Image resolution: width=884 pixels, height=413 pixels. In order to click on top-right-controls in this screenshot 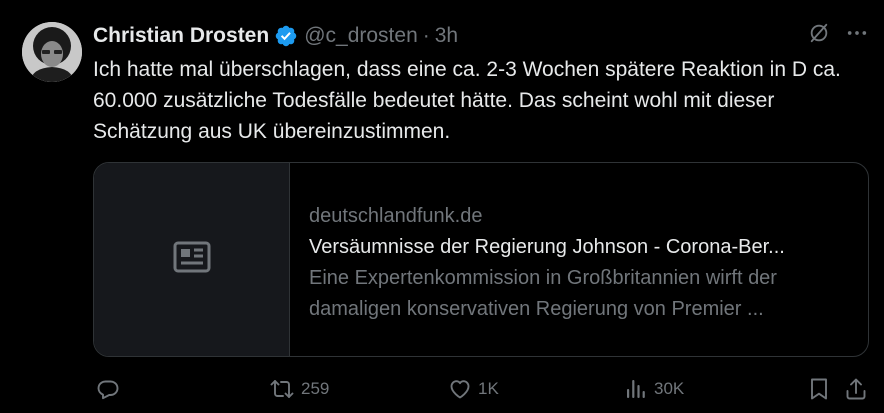, I will do `click(838, 33)`.